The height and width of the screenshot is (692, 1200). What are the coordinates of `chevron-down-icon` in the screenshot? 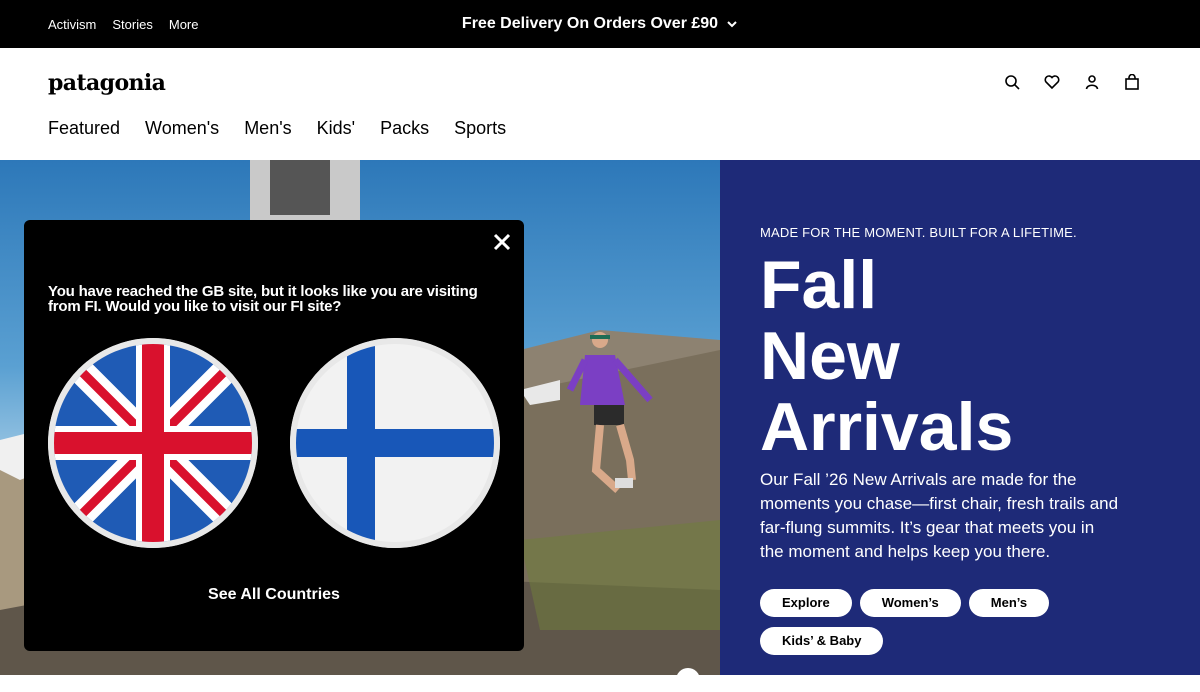 It's located at (732, 24).